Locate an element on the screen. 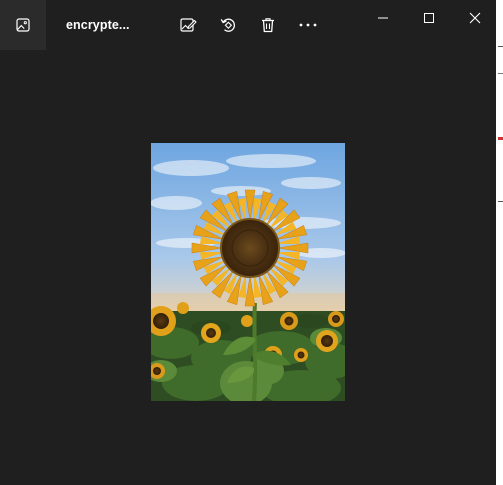 The image size is (503, 485). maximize-icon is located at coordinates (429, 18).